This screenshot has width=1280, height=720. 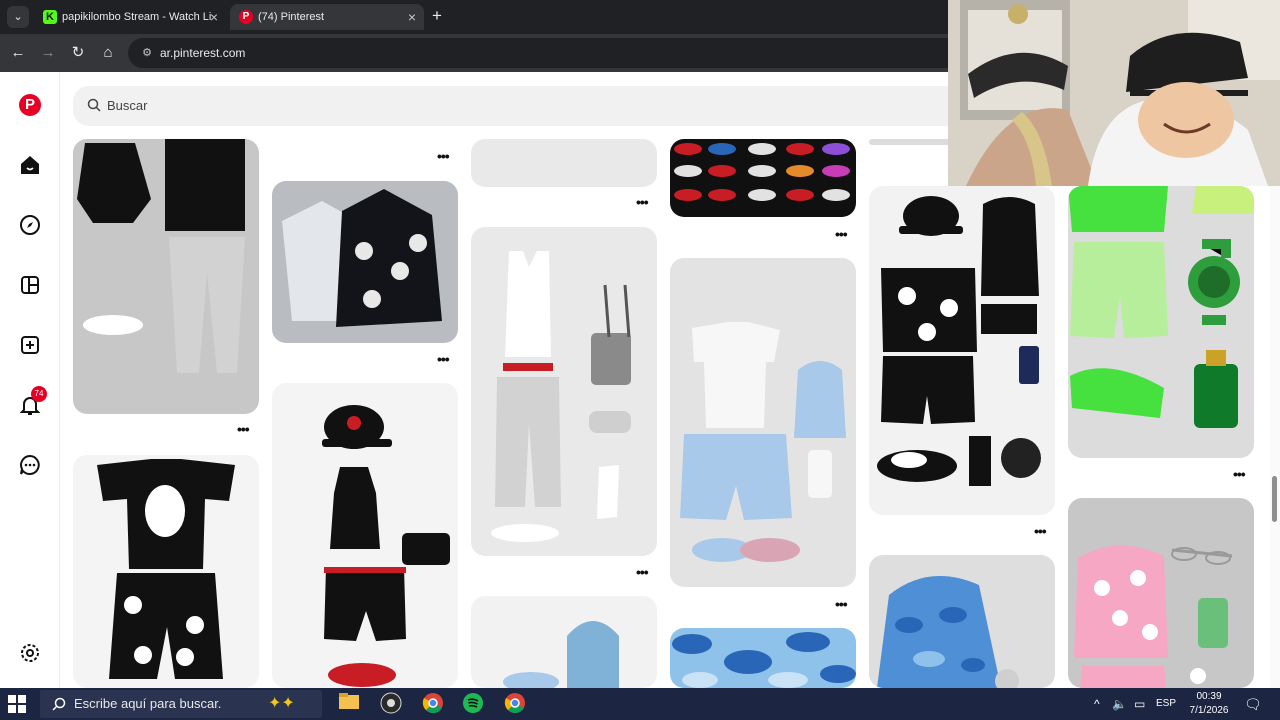 What do you see at coordinates (30, 286) in the screenshot?
I see `boards-icon` at bounding box center [30, 286].